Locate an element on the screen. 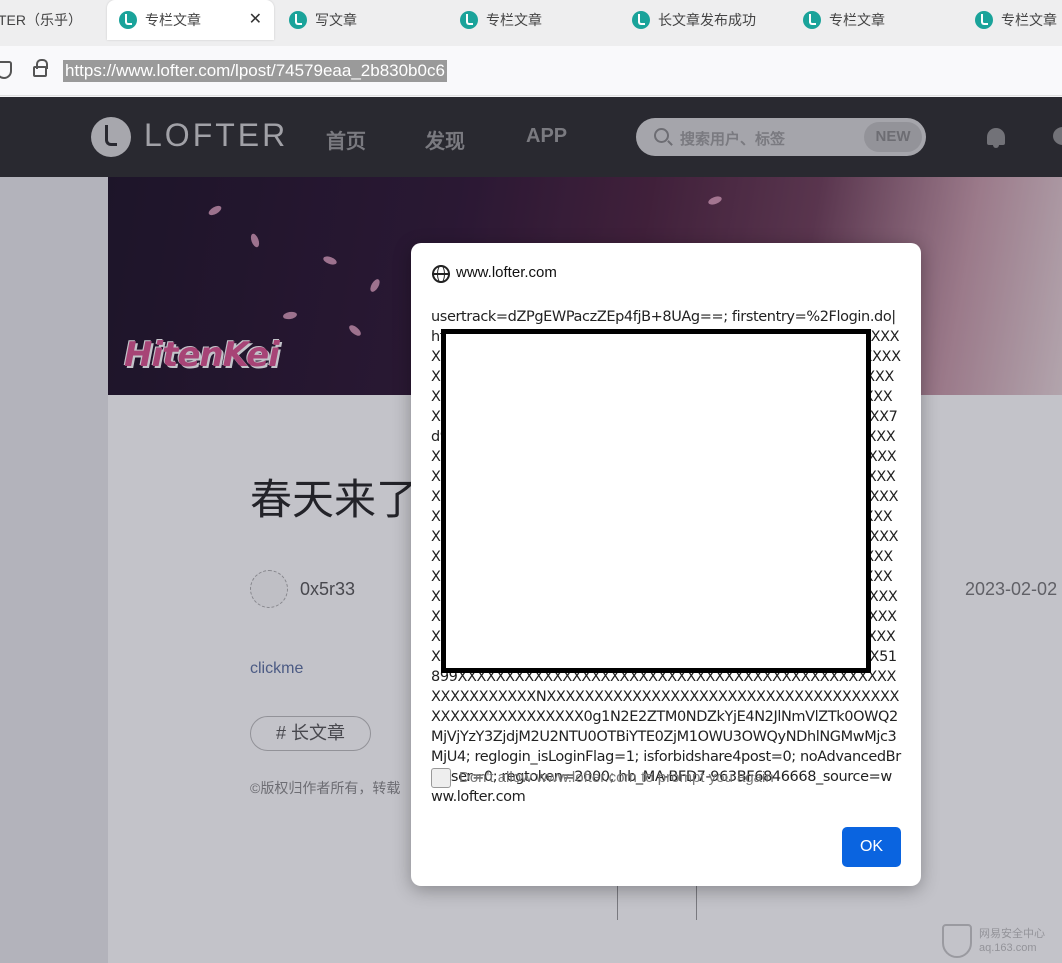 This screenshot has height=963, width=1062. lock-icon is located at coordinates (40, 68).